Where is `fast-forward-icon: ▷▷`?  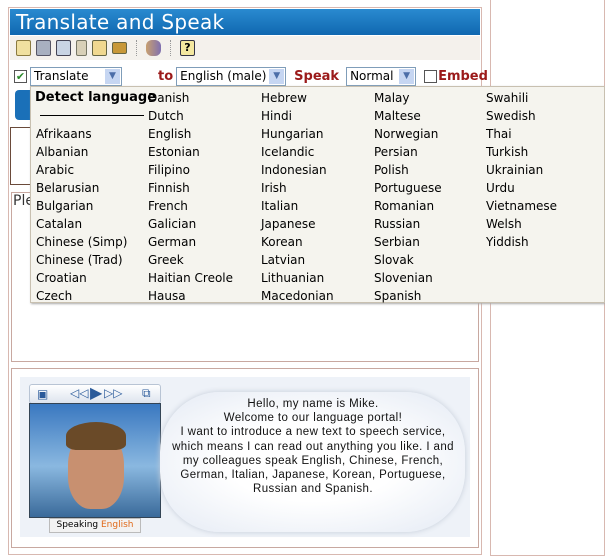
fast-forward-icon: ▷▷ is located at coordinates (113, 393).